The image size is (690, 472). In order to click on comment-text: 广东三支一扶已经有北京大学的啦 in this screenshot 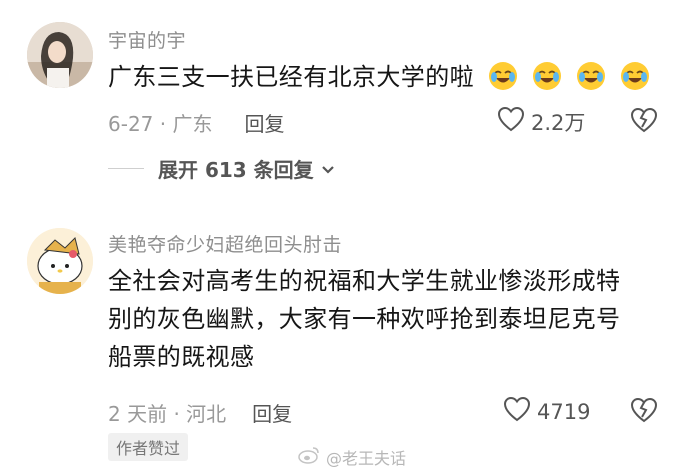, I will do `click(388, 77)`.